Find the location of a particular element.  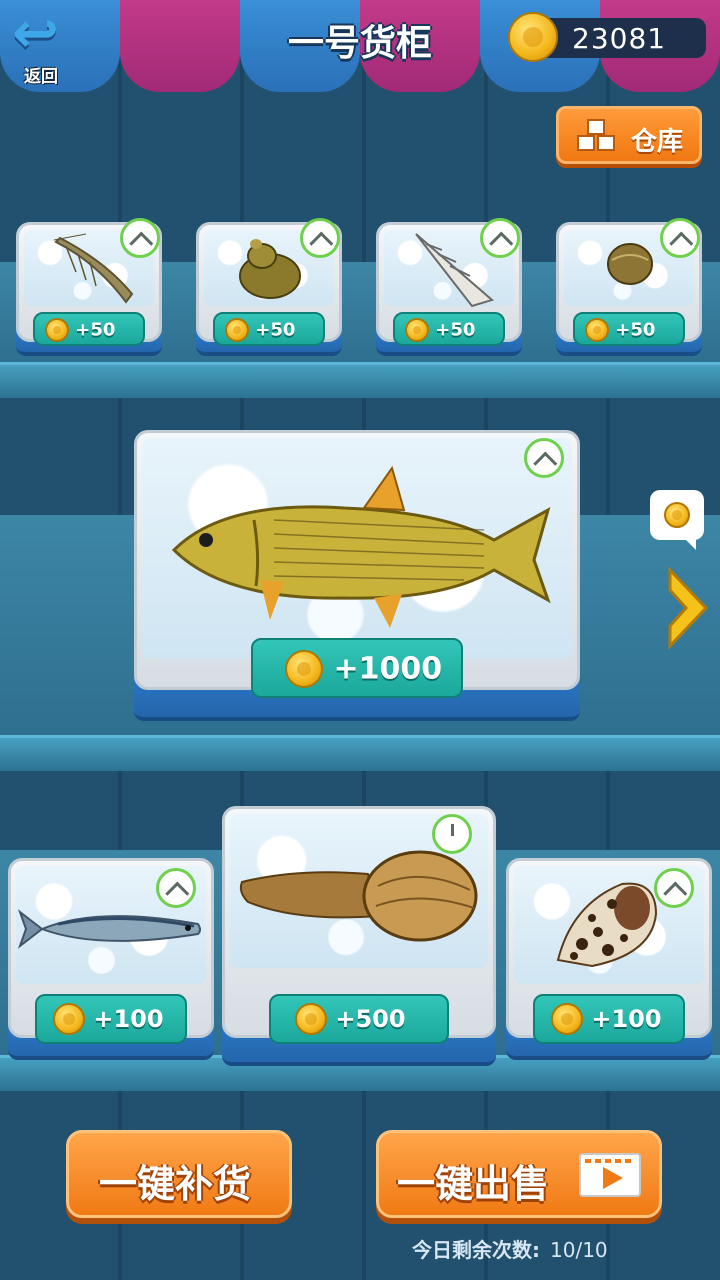

tray-clam: +50 is located at coordinates (629, 287).